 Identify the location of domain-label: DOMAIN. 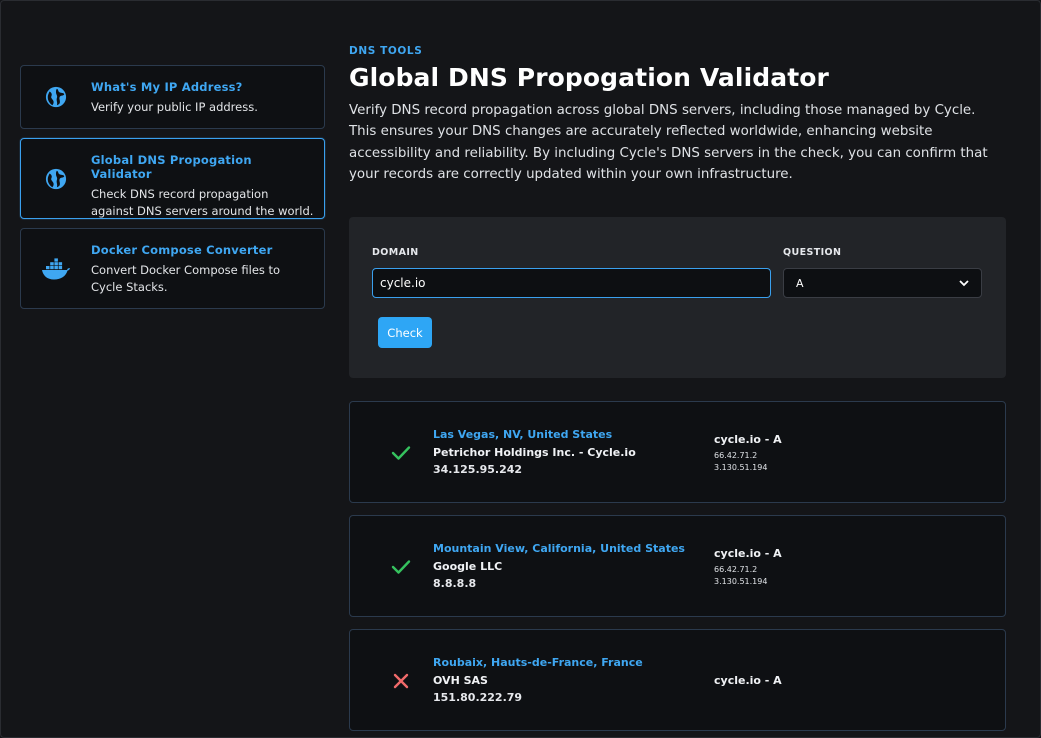
(395, 252).